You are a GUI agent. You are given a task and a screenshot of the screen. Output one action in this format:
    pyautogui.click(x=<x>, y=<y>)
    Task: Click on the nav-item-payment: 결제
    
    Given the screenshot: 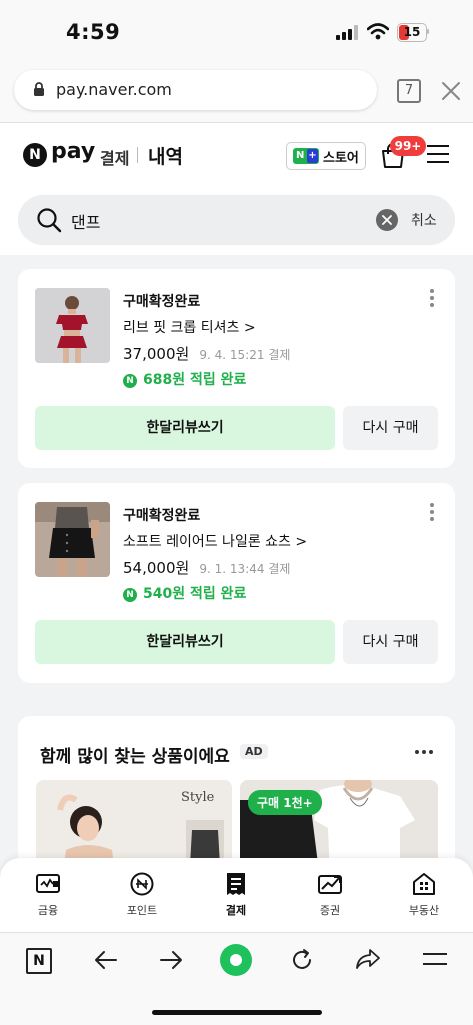 What is the action you would take?
    pyautogui.click(x=236, y=895)
    